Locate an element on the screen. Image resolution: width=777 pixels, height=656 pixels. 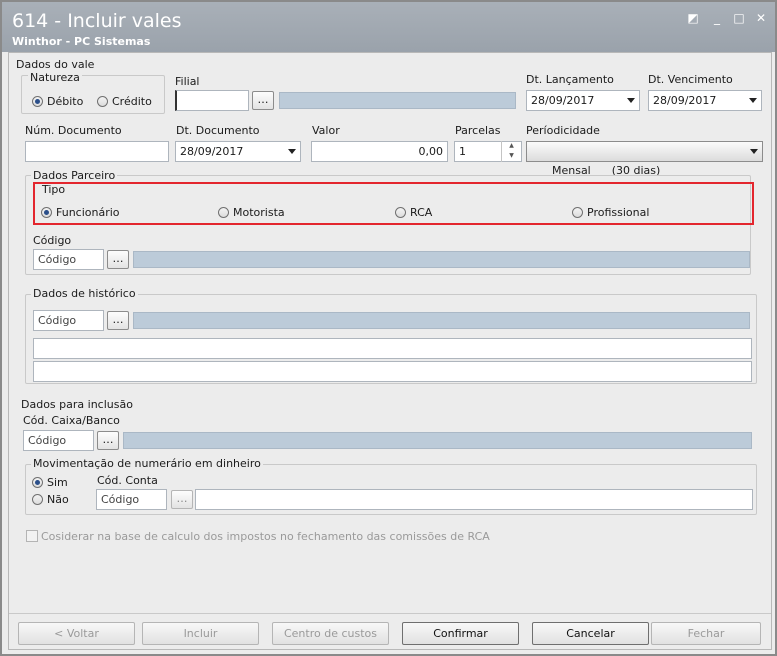
fechar-button: Fechar is located at coordinates (706, 633).